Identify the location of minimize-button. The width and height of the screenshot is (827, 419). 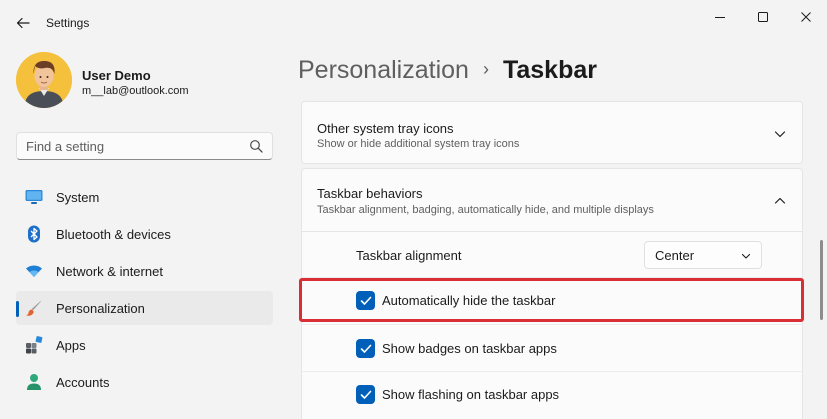
(720, 17).